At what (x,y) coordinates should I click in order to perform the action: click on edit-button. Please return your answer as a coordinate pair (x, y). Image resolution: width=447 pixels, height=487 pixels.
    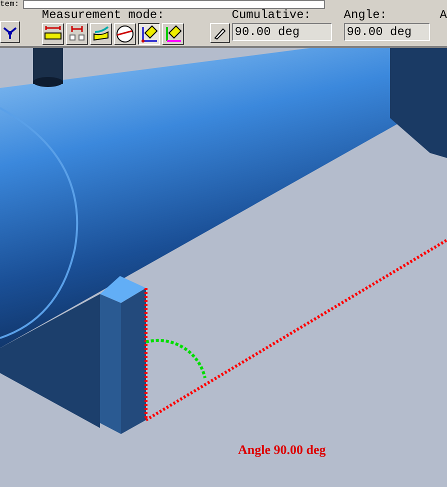
    Looking at the image, I should click on (220, 33).